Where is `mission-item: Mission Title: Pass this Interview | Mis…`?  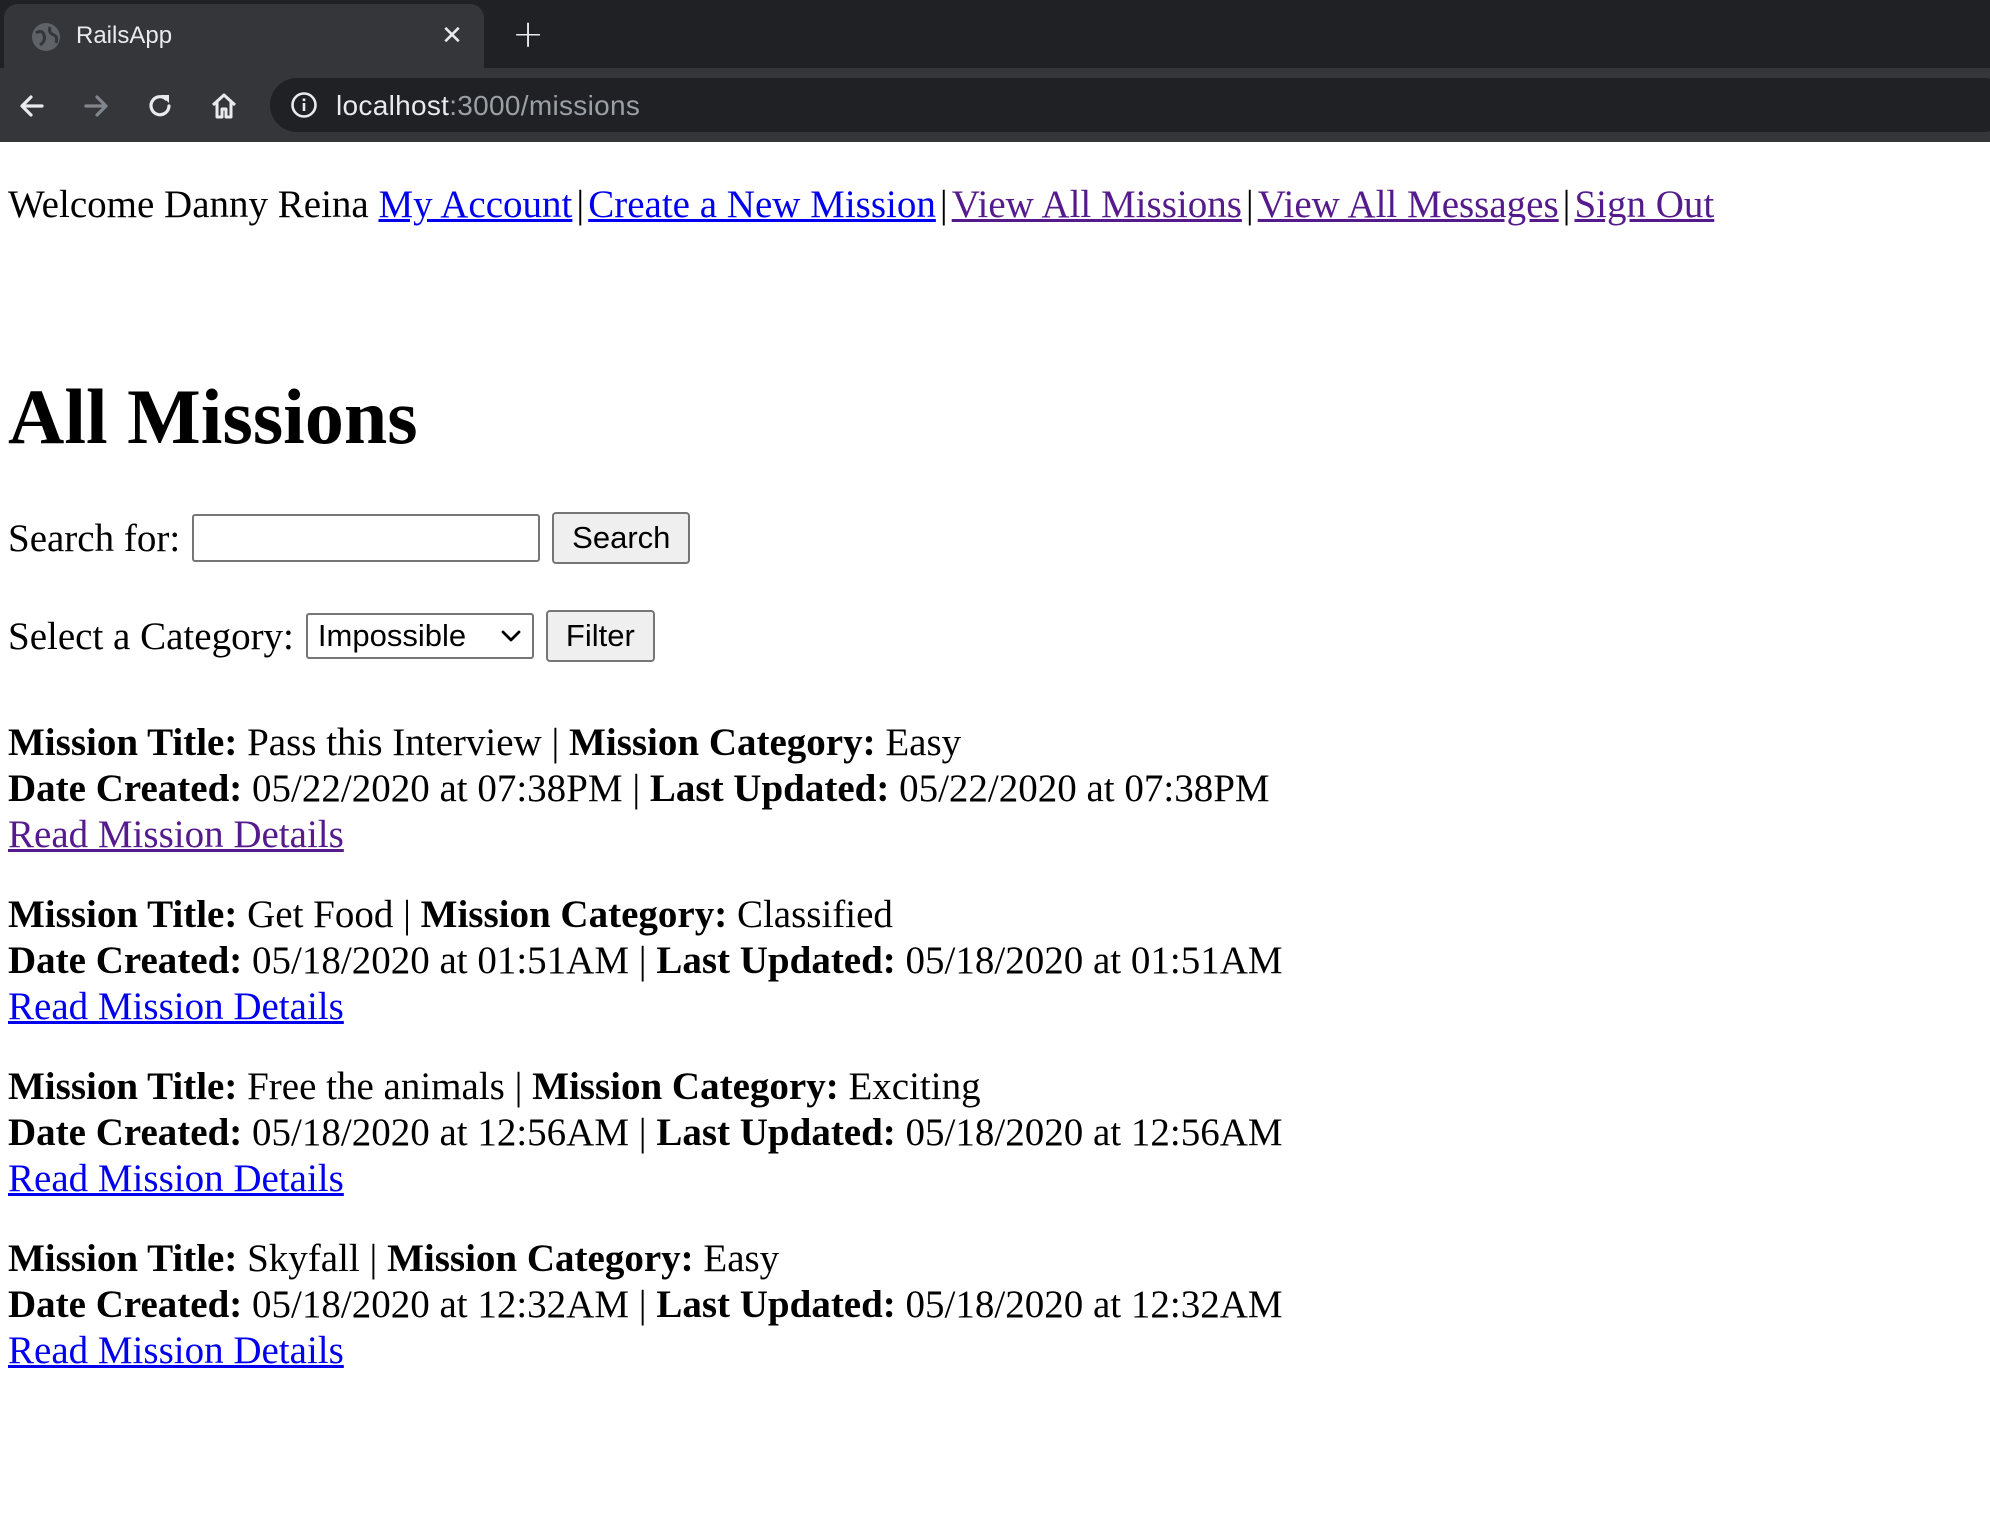 mission-item: Mission Title: Pass this Interview | Mis… is located at coordinates (645, 789).